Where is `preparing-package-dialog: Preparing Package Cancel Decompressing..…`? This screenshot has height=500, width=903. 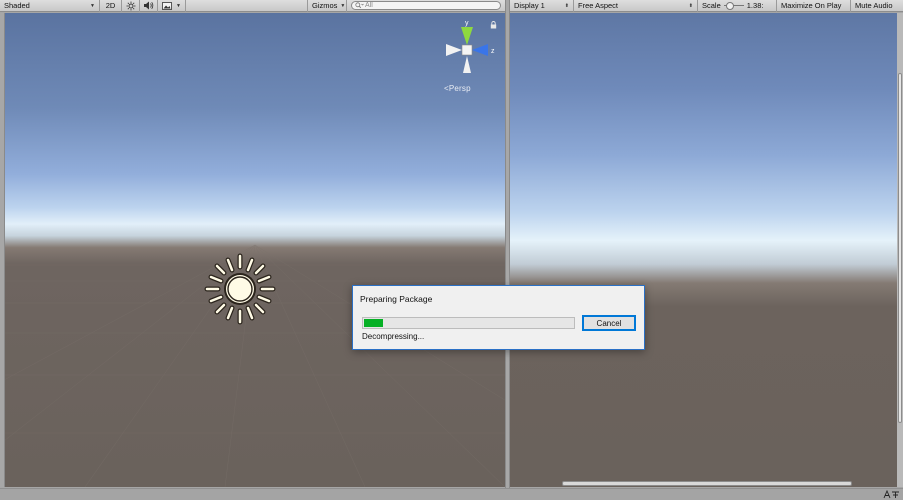
preparing-package-dialog: Preparing Package Cancel Decompressing..… is located at coordinates (498, 317).